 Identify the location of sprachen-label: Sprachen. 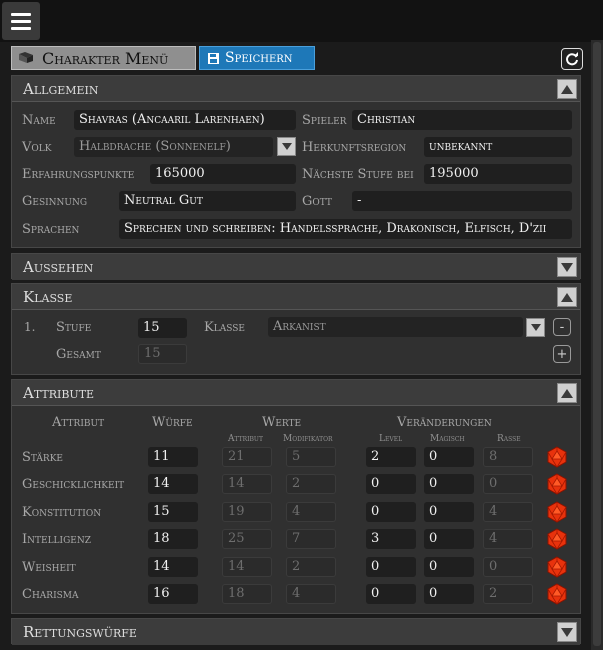
(51, 229).